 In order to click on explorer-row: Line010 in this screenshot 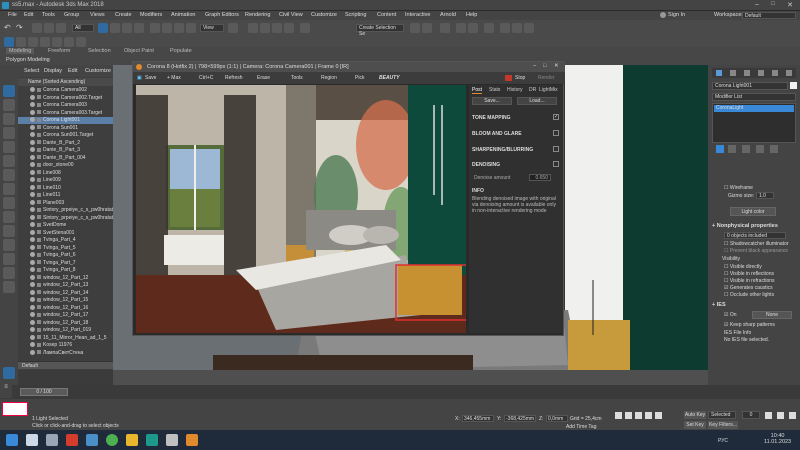, I will do `click(65, 188)`.